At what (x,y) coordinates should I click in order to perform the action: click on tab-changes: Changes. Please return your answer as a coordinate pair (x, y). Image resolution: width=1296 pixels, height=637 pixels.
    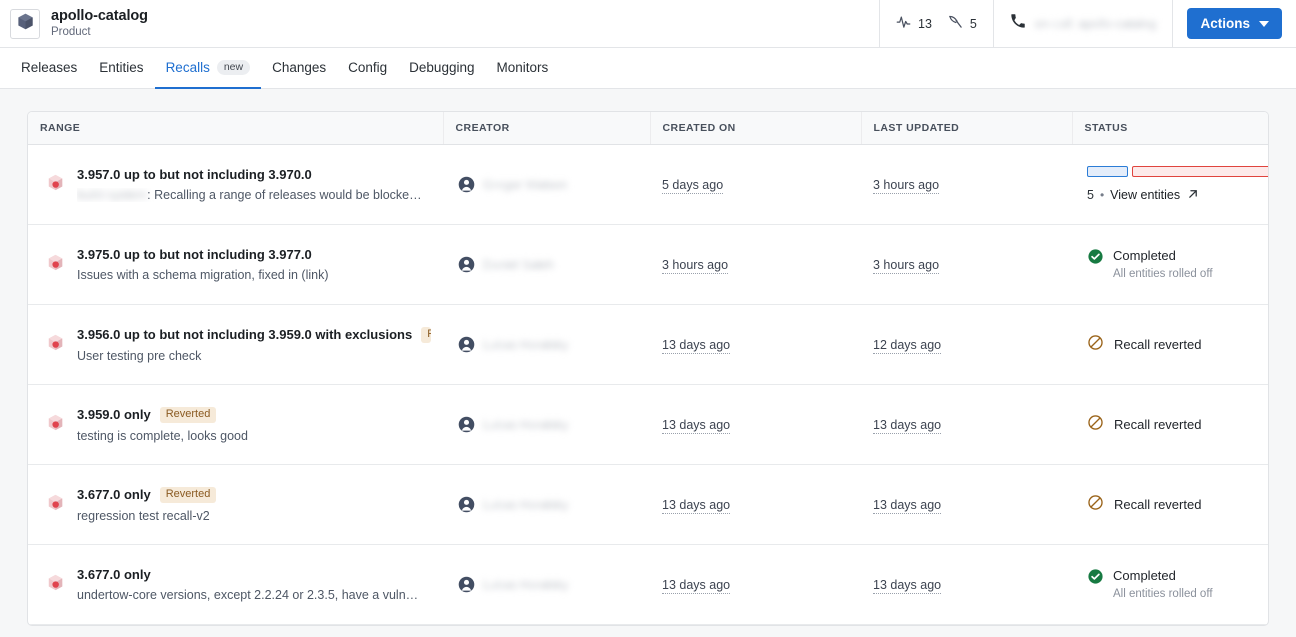
    Looking at the image, I should click on (299, 68).